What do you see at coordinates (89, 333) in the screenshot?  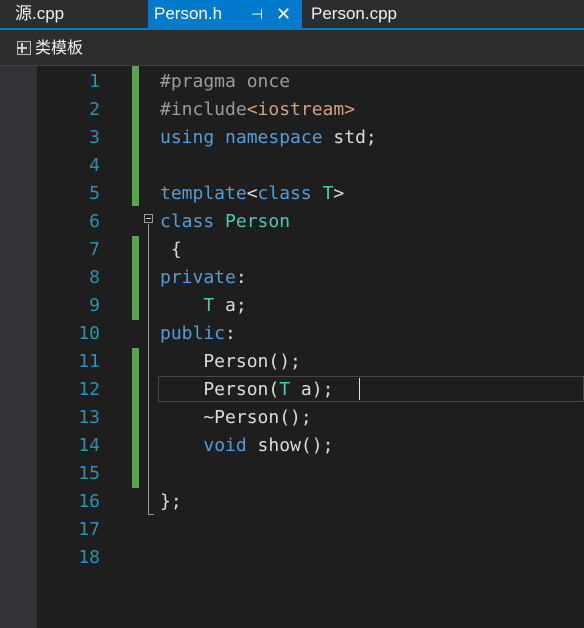 I see `line-number: 10` at bounding box center [89, 333].